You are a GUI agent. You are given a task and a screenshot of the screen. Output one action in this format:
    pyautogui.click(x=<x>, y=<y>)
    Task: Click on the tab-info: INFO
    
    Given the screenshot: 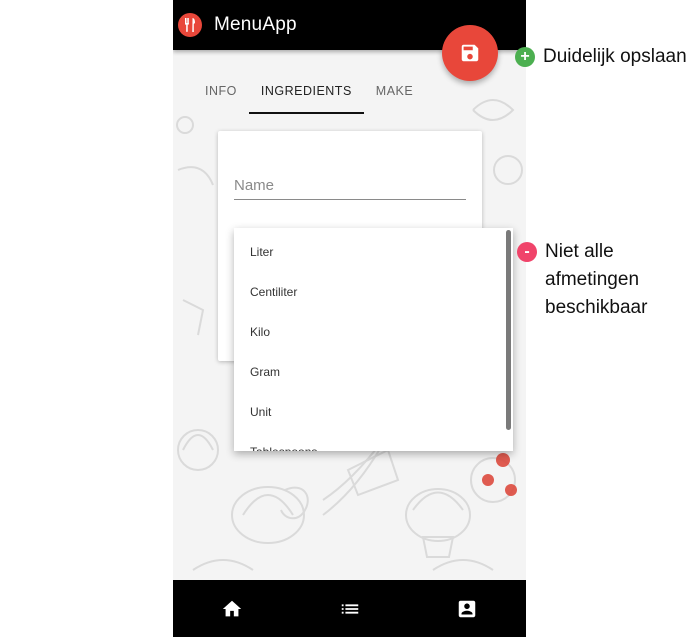 What is the action you would take?
    pyautogui.click(x=221, y=94)
    